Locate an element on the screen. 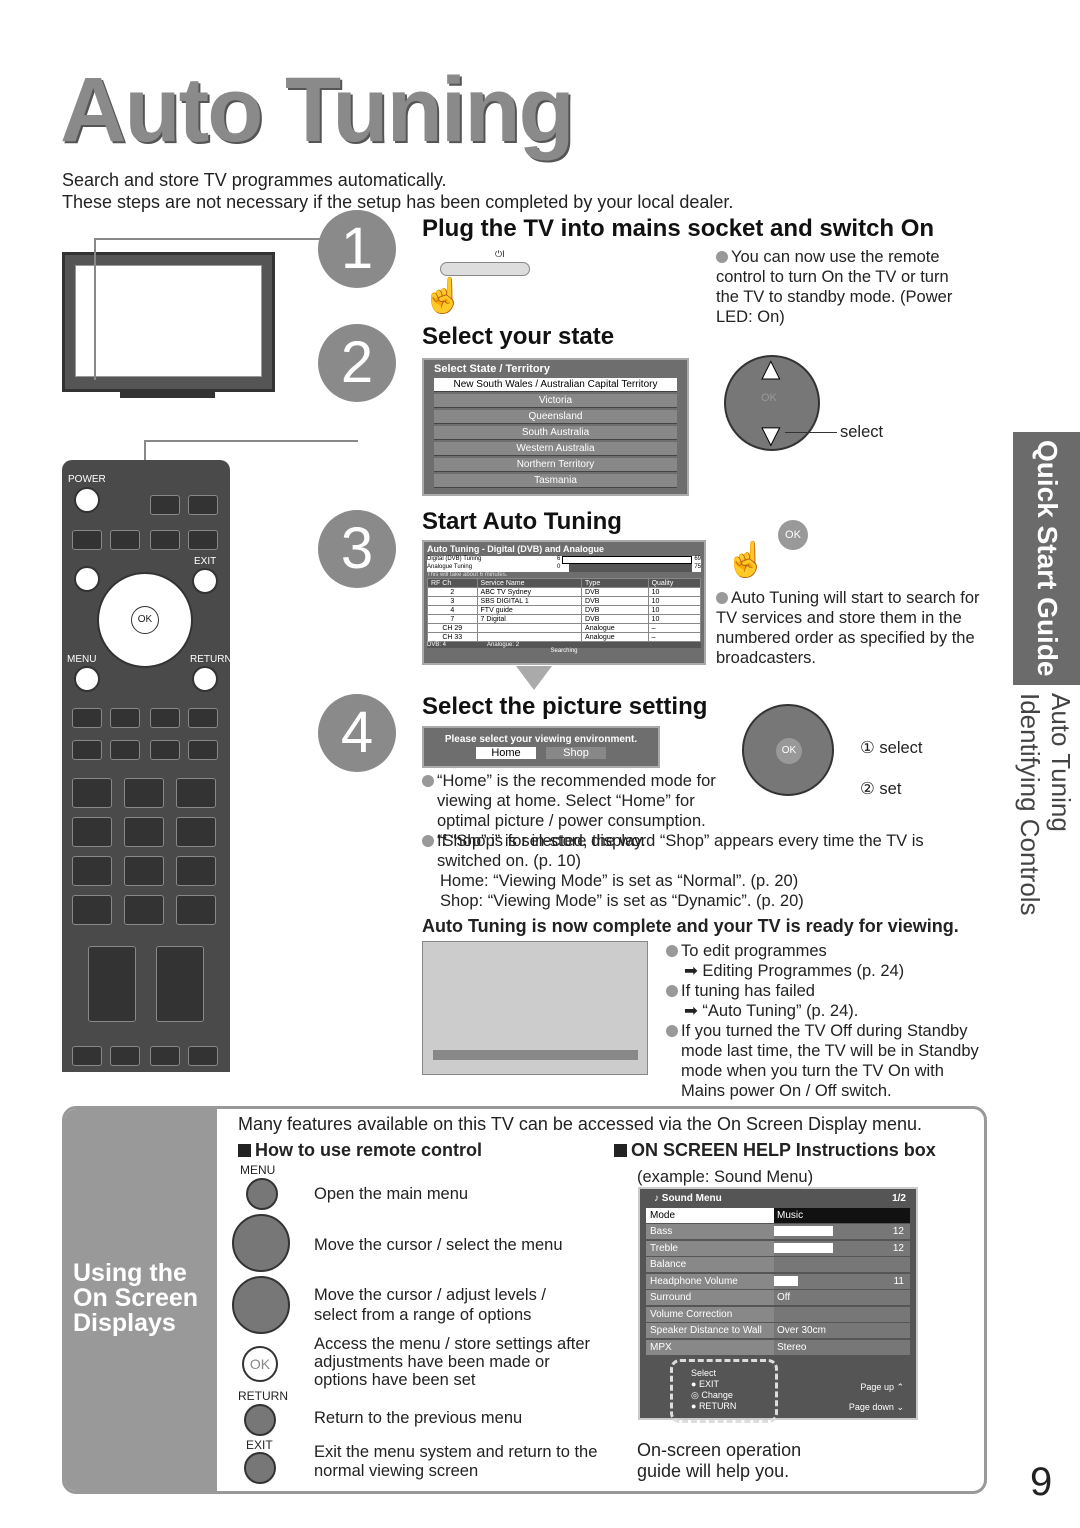  help-box: Select ● EXIT ◎ Change ● RETURN is located at coordinates (724, 1391).